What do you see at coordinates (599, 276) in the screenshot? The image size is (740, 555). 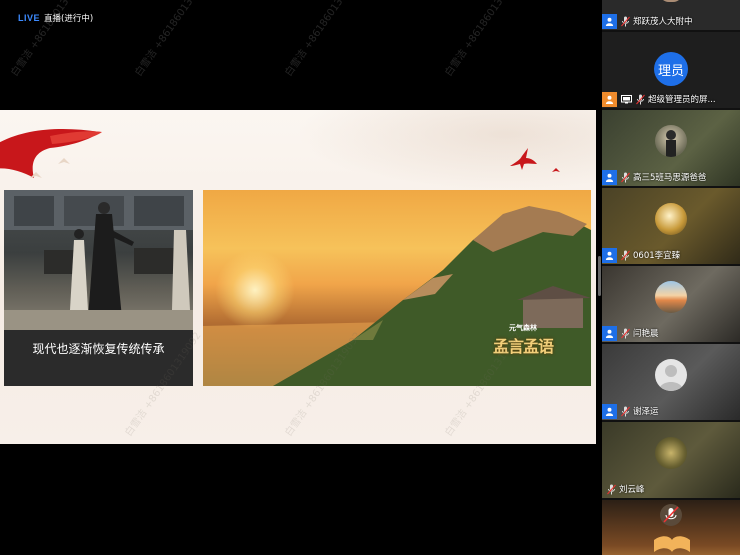 I see `scrollbar-thumb` at bounding box center [599, 276].